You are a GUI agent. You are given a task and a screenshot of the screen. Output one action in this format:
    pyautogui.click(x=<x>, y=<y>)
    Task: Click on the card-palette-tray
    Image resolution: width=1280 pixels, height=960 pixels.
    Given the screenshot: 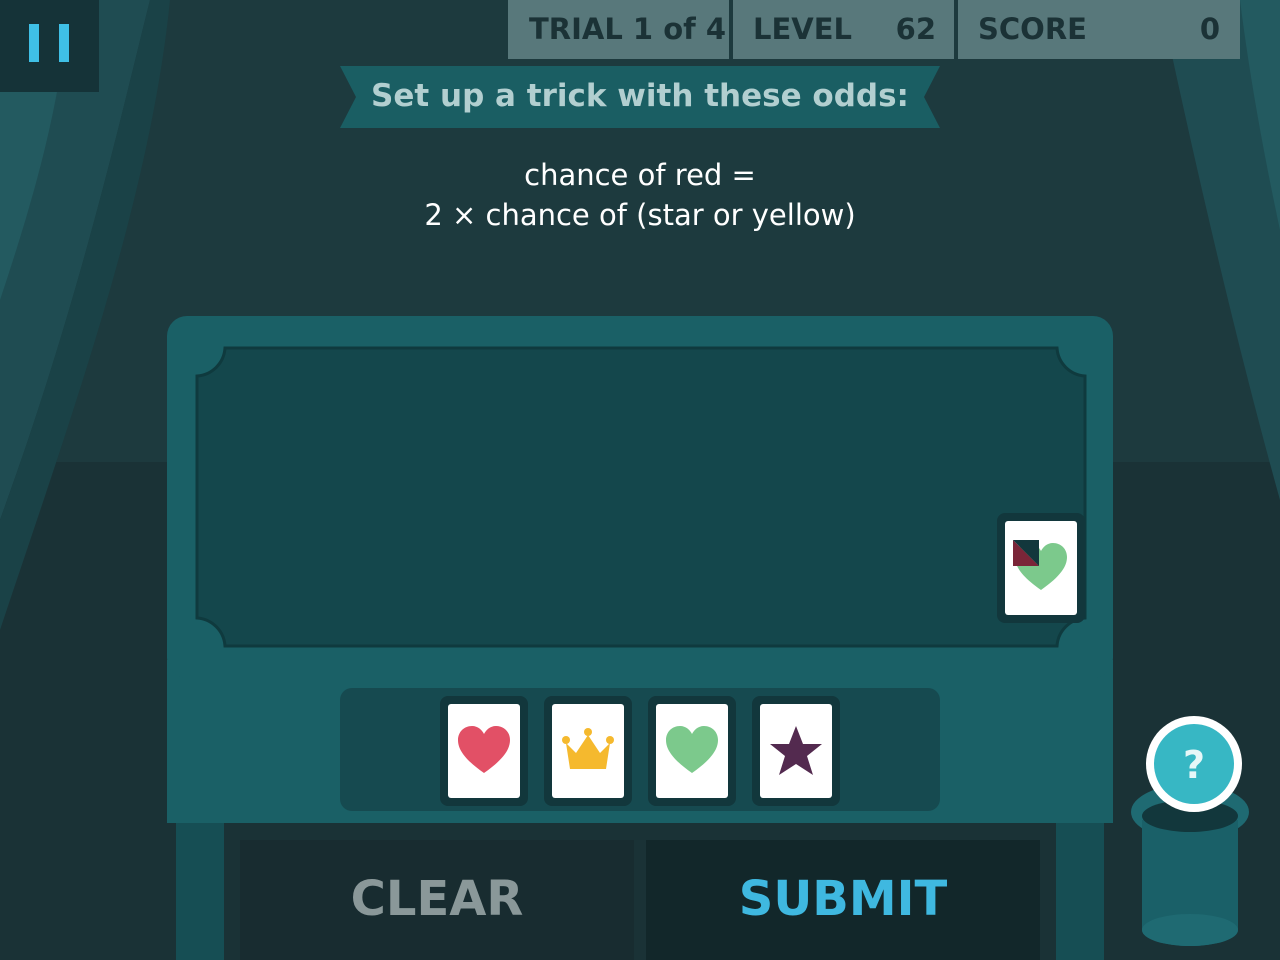 What is the action you would take?
    pyautogui.click(x=640, y=749)
    